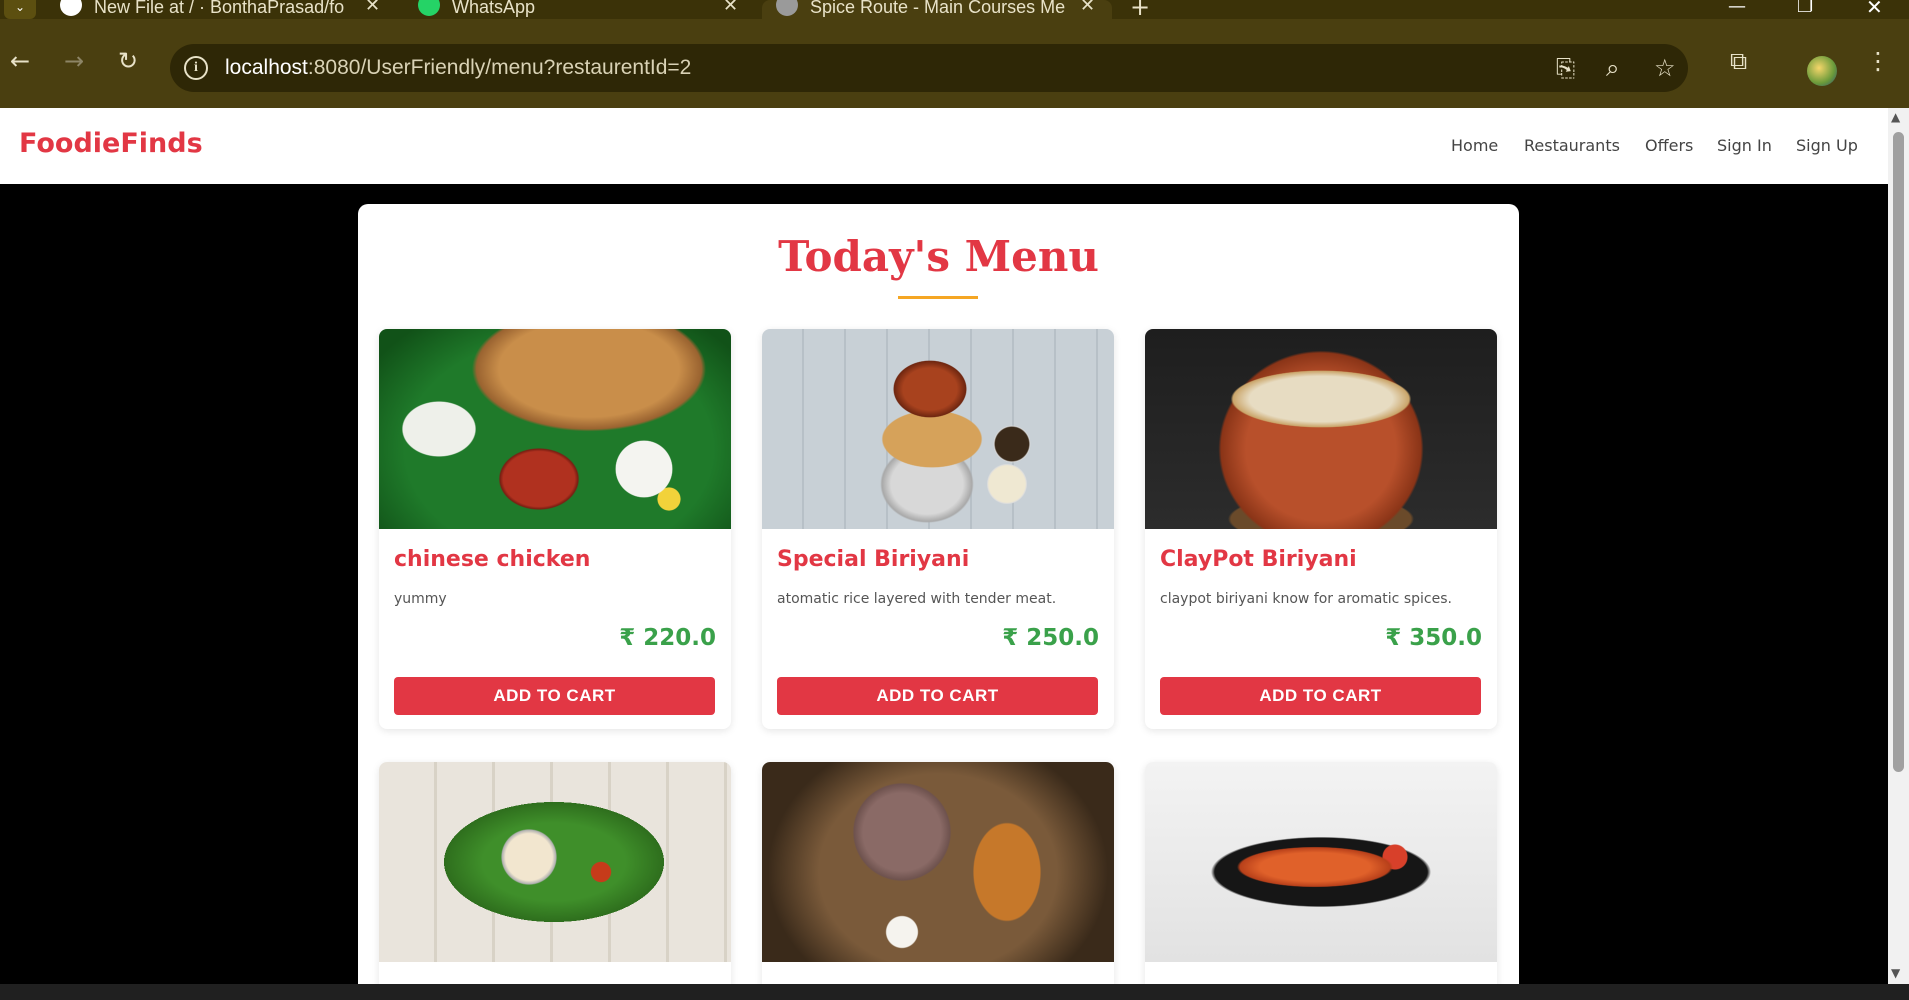 This screenshot has width=1909, height=1000. Describe the element at coordinates (555, 862) in the screenshot. I see `food-image-kheer` at that location.